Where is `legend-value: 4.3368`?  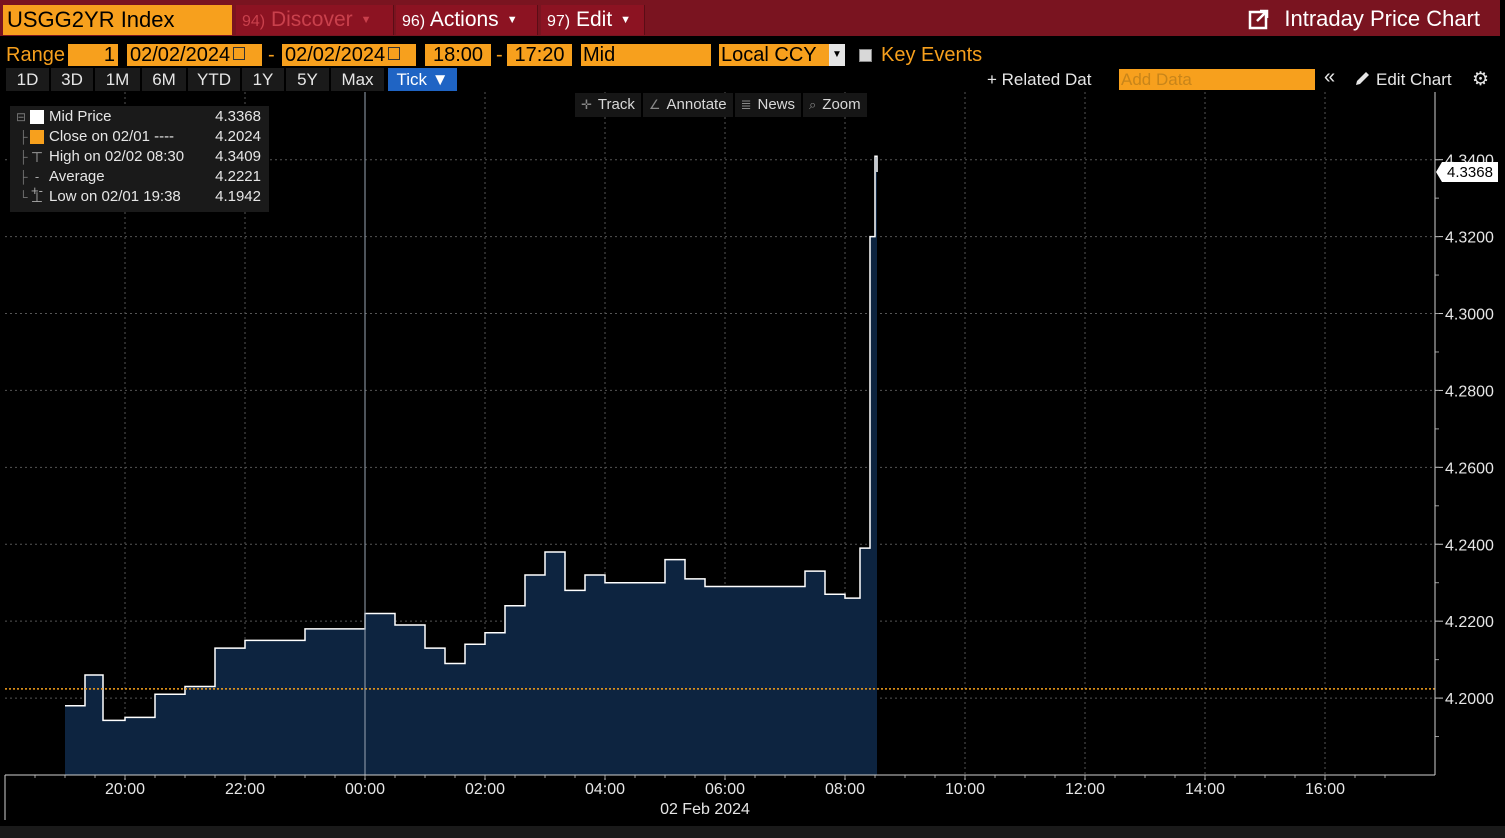
legend-value: 4.3368 is located at coordinates (238, 116).